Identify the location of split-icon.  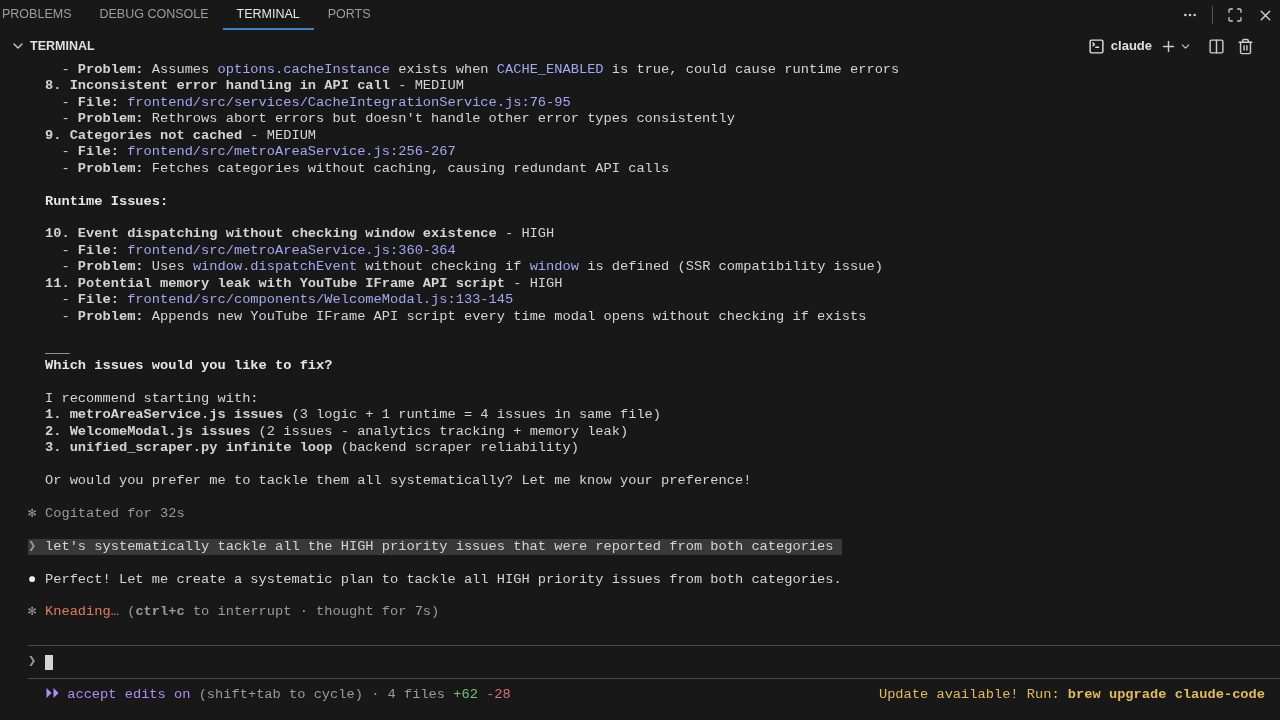
(1216, 46).